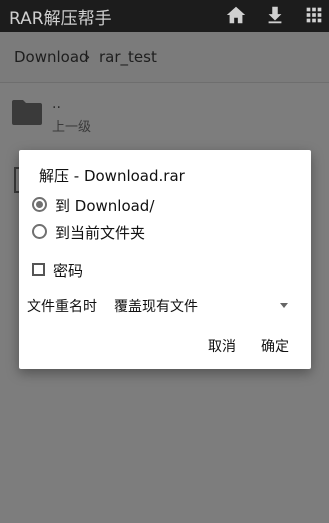 The height and width of the screenshot is (523, 329). I want to click on rename-policy-value: 覆盖现有文件, so click(156, 307).